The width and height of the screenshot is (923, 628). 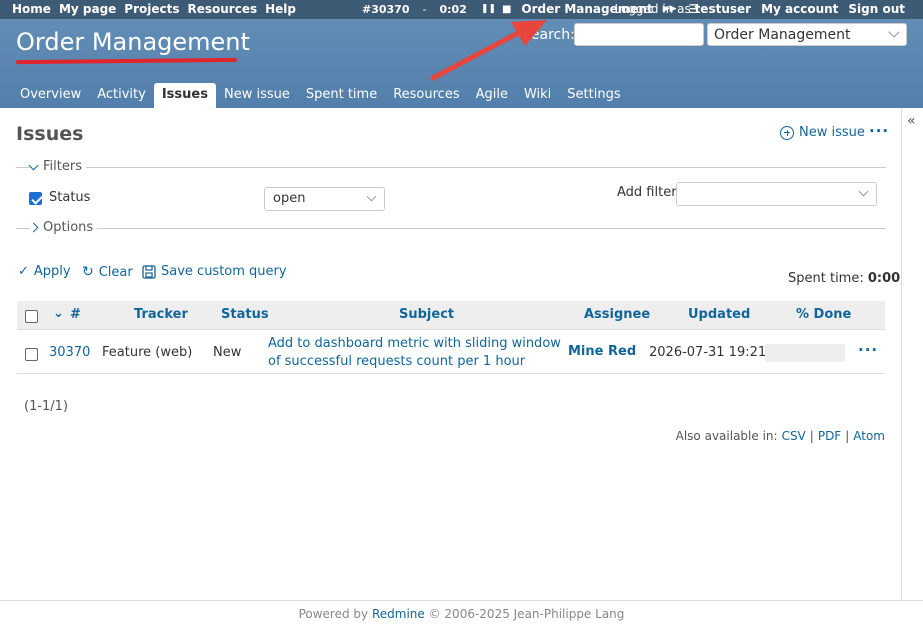 What do you see at coordinates (397, 361) in the screenshot?
I see `issue-subject-line2: of successful requests count per 1 hour` at bounding box center [397, 361].